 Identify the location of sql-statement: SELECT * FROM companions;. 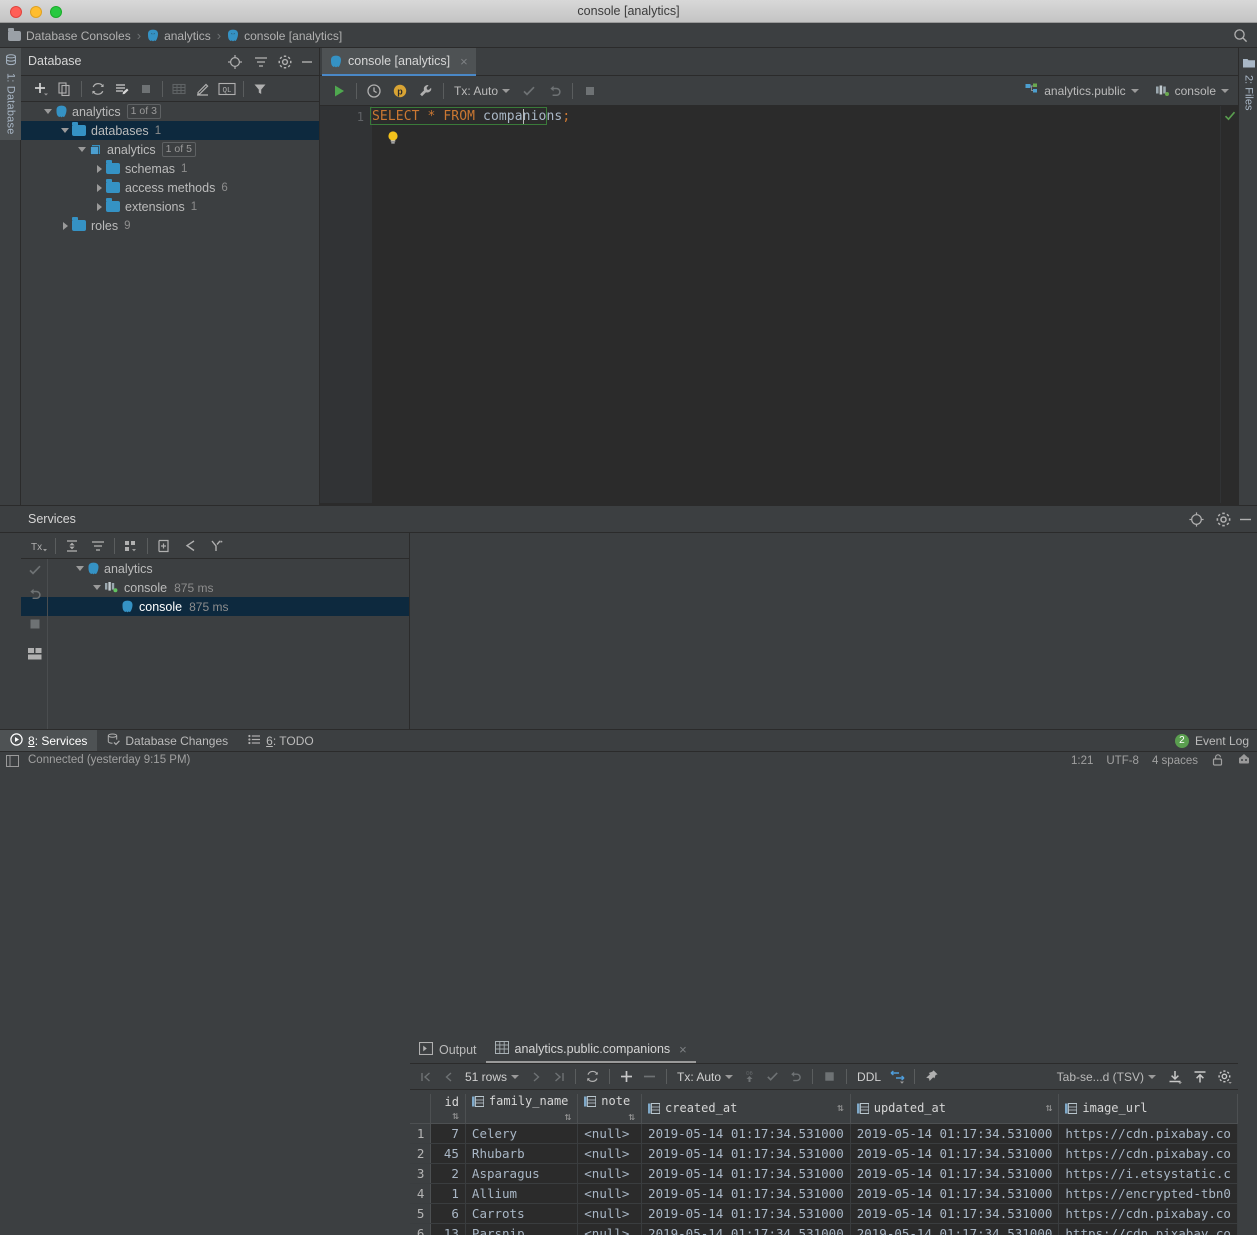
(471, 116).